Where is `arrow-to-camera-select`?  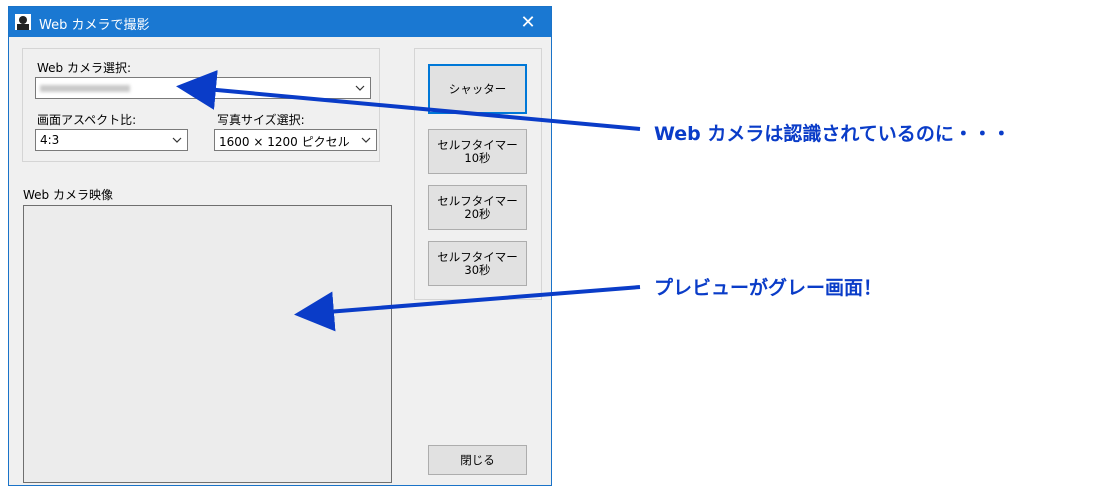 arrow-to-camera-select is located at coordinates (408, 100).